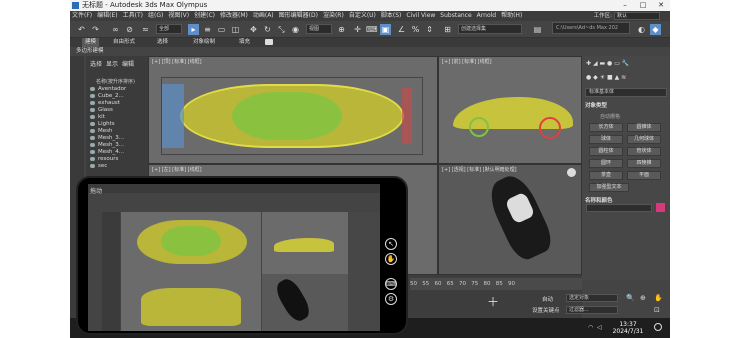 The width and height of the screenshot is (751, 338). I want to click on ribbon-tab-populate: 填充, so click(244, 42).